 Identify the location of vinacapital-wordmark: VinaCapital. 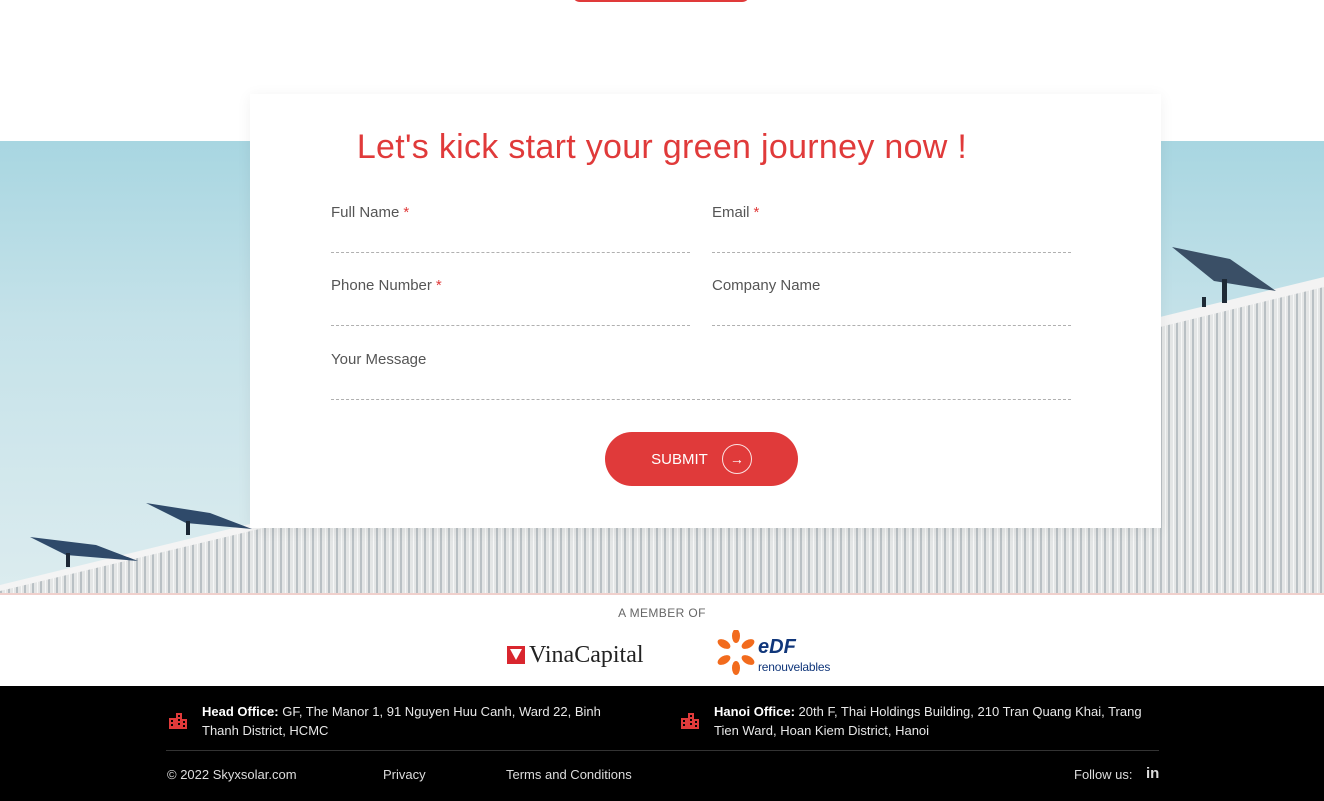
(586, 654).